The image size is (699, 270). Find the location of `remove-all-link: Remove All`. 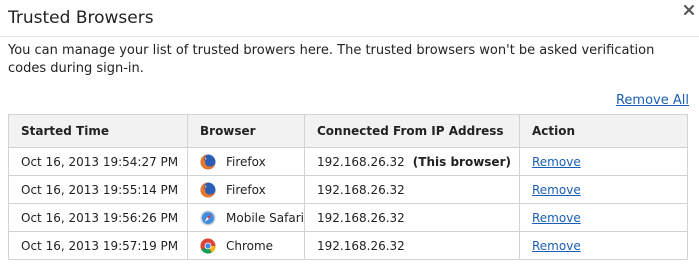

remove-all-link: Remove All is located at coordinates (652, 100).